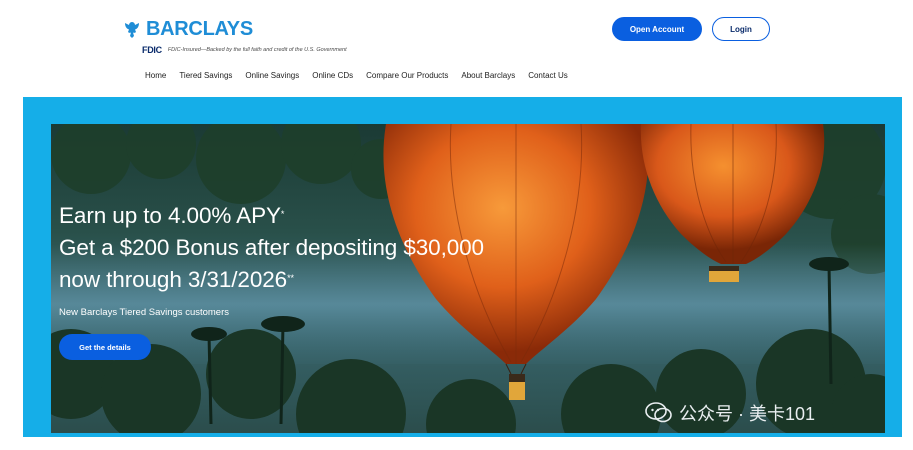  What do you see at coordinates (205, 75) in the screenshot?
I see `nav-item-tiered-savings: Tiered Savings` at bounding box center [205, 75].